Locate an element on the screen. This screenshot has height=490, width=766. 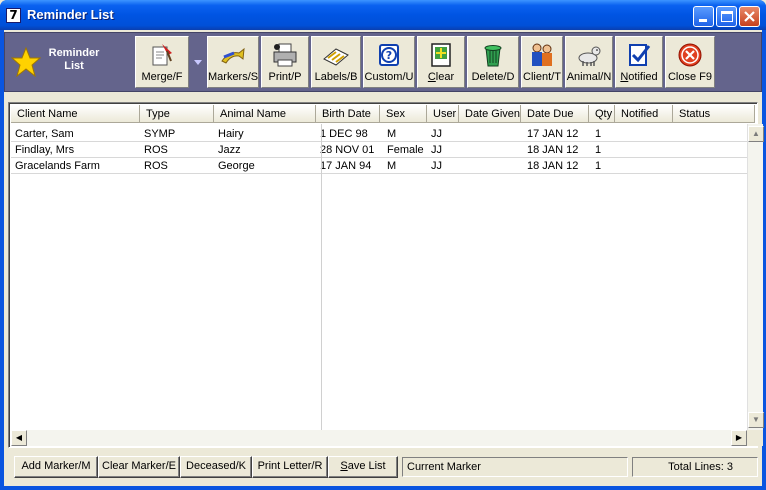
labels-button: Labels/B is located at coordinates (336, 62).